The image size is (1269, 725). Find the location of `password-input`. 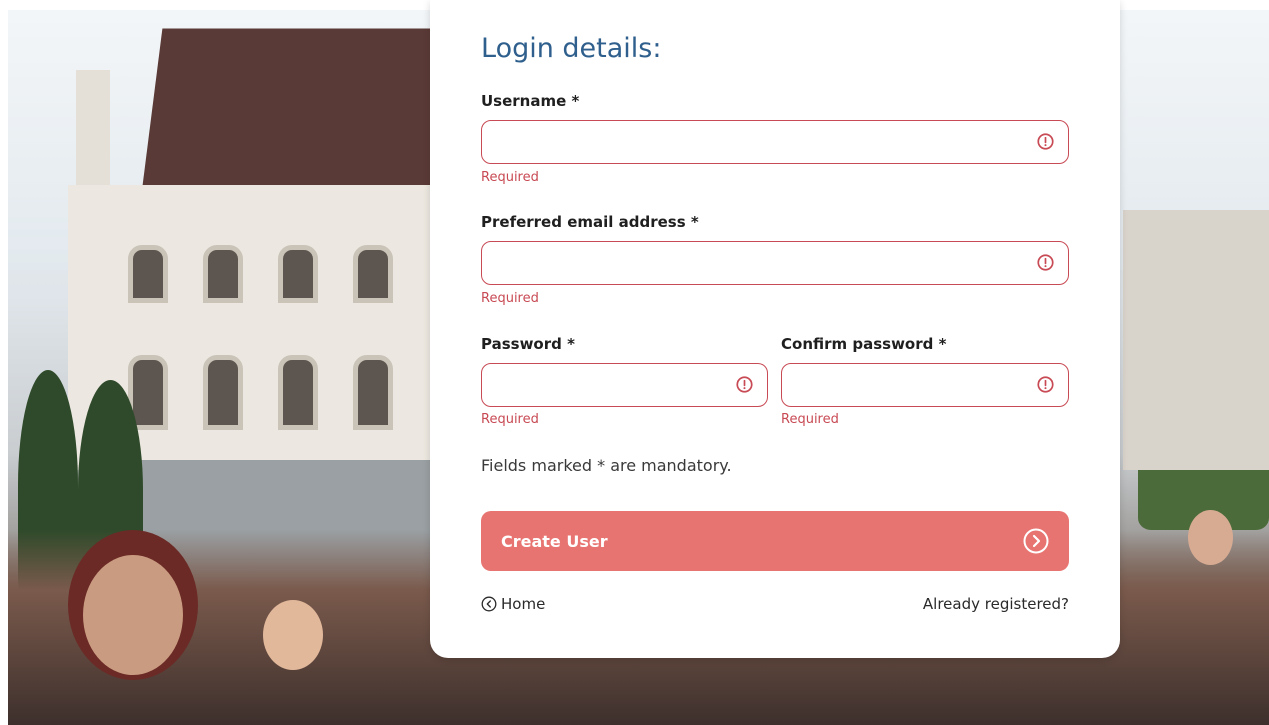

password-input is located at coordinates (613, 385).